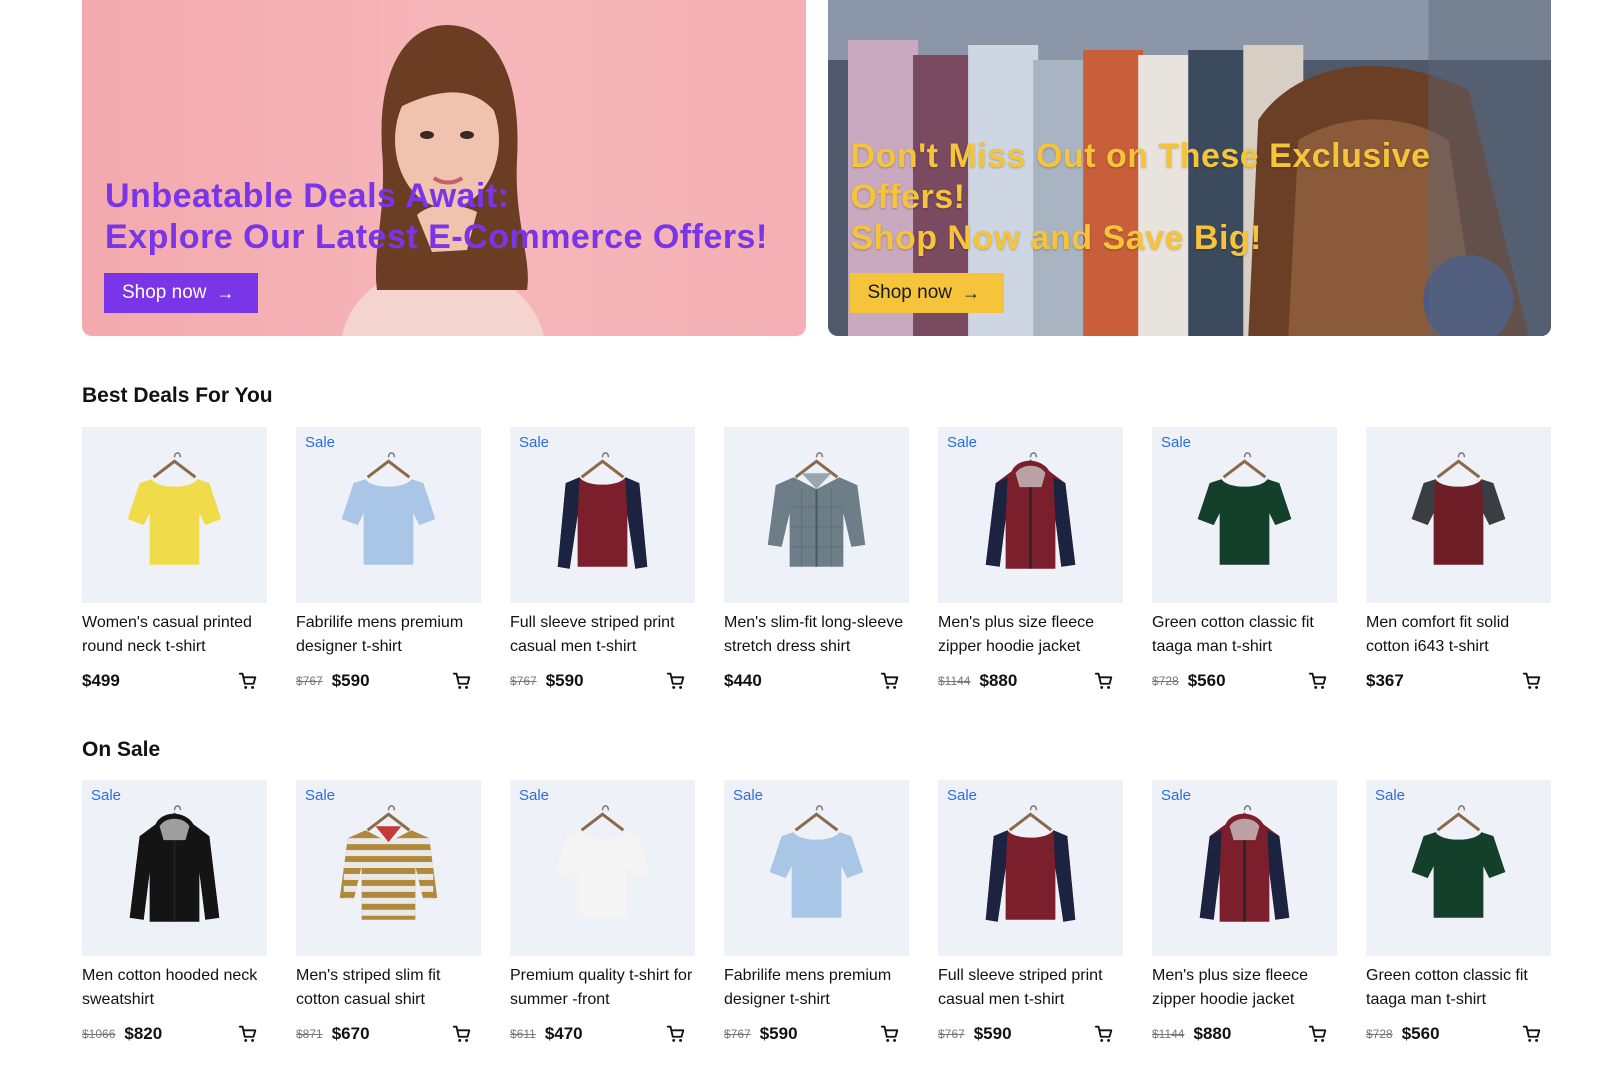 The image size is (1620, 1080). I want to click on price-row: $1144 $880, so click(1030, 681).